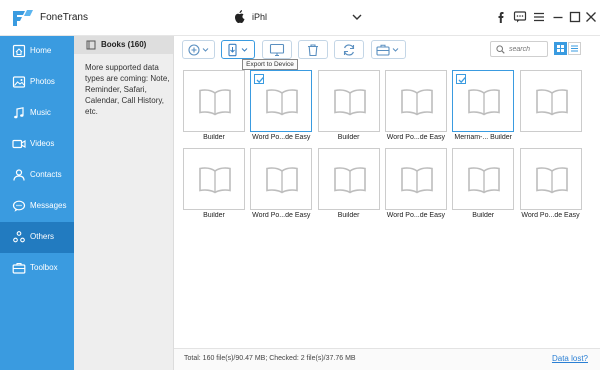 The width and height of the screenshot is (600, 370). Describe the element at coordinates (570, 358) in the screenshot. I see `data-lost-link: Data lost?` at that location.